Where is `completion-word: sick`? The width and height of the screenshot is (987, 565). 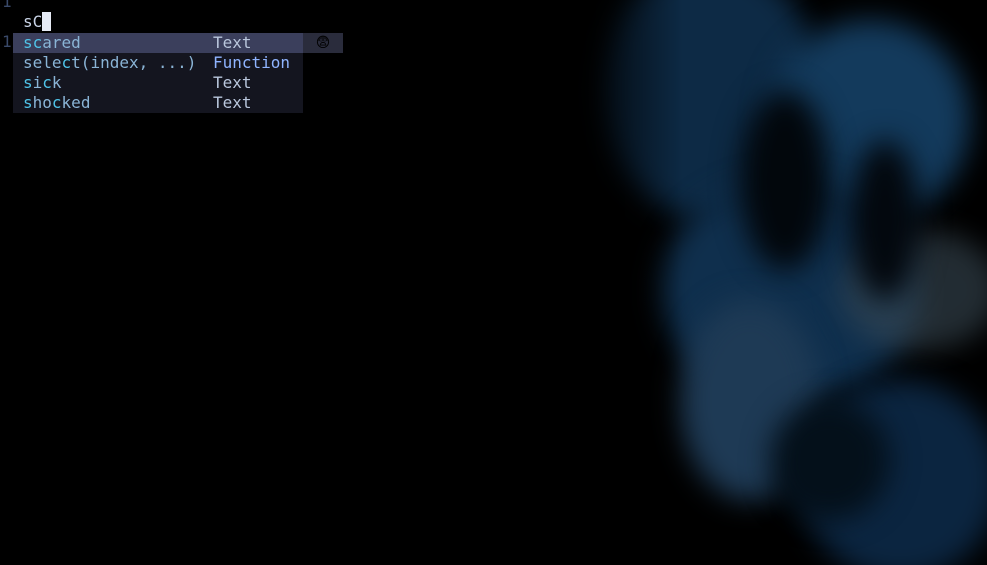
completion-word: sick is located at coordinates (42, 82).